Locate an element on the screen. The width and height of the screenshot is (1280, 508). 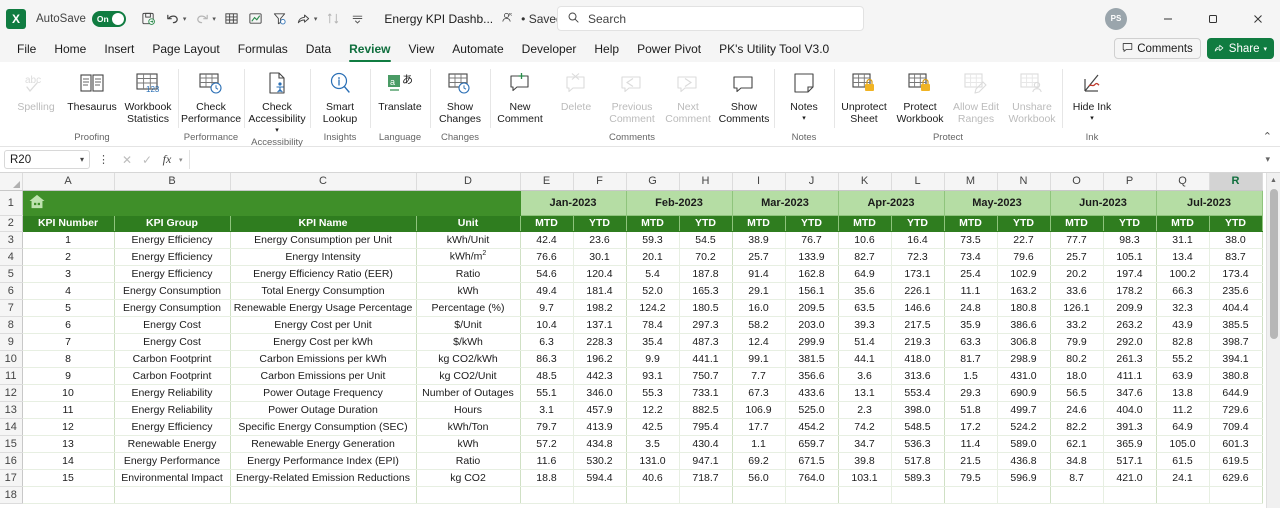
cell-value: 82.7 is located at coordinates (865, 257).